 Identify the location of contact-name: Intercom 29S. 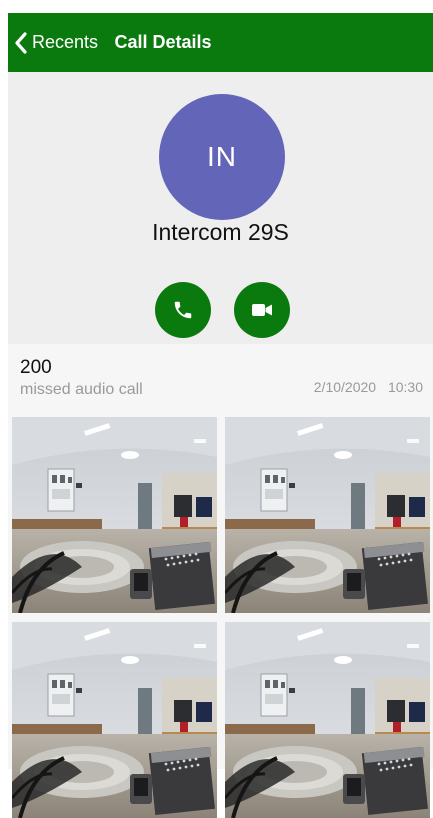
(220, 232).